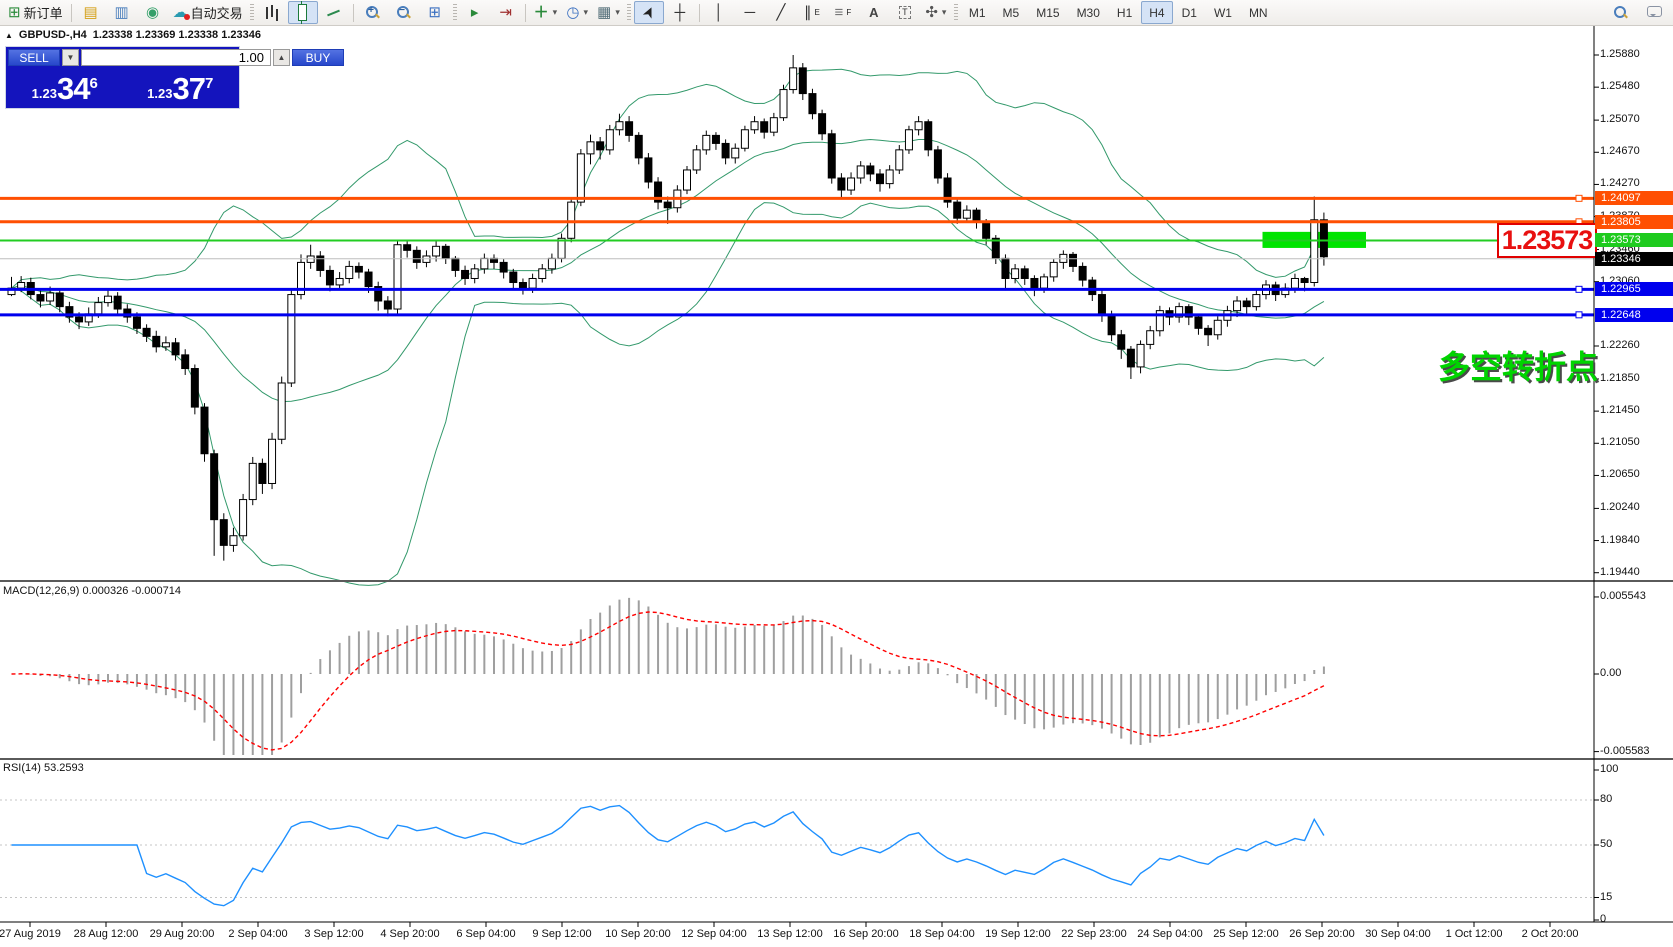  I want to click on cursor-button: ➤, so click(648, 12).